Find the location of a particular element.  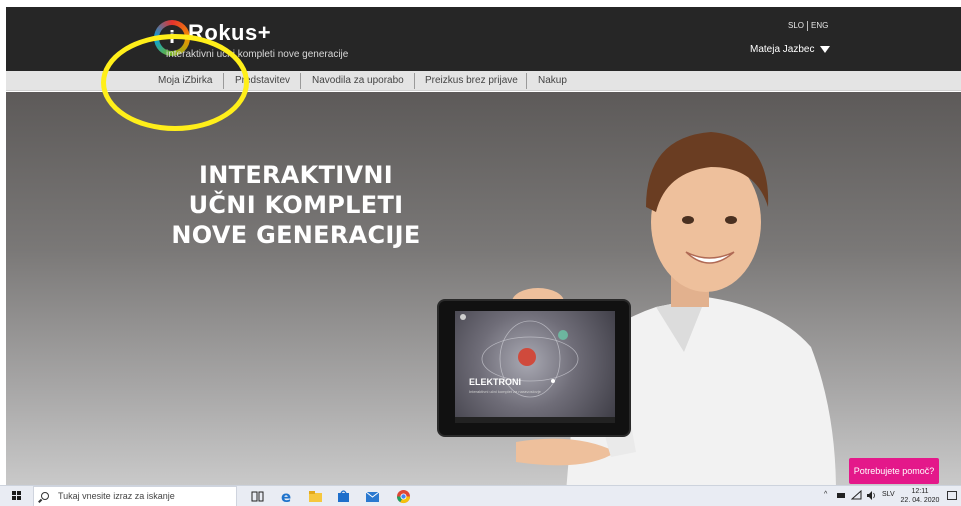

chevron-down-icon is located at coordinates (825, 49).